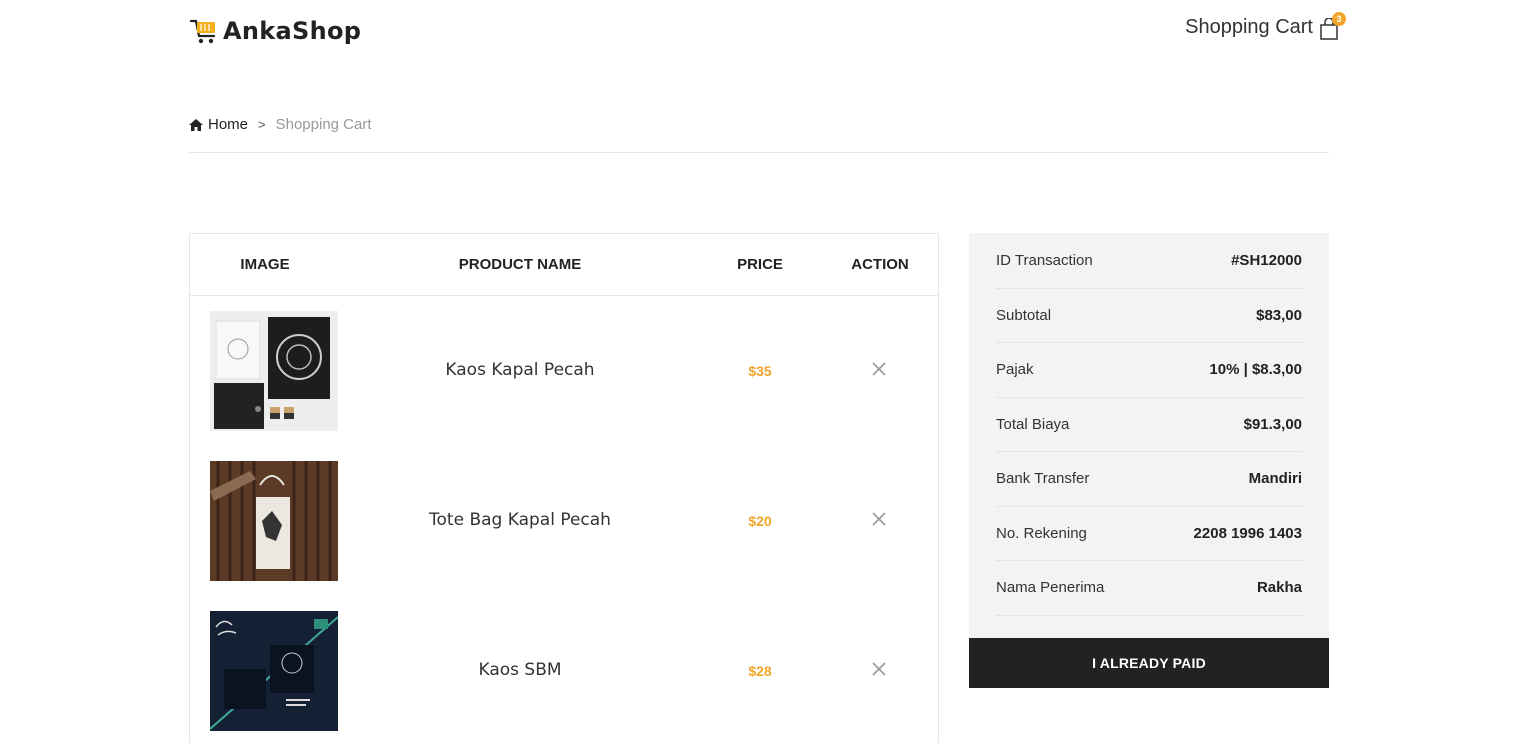 This screenshot has width=1517, height=746. I want to click on shopping-cart-link: Shopping Cart 3, so click(1265, 26).